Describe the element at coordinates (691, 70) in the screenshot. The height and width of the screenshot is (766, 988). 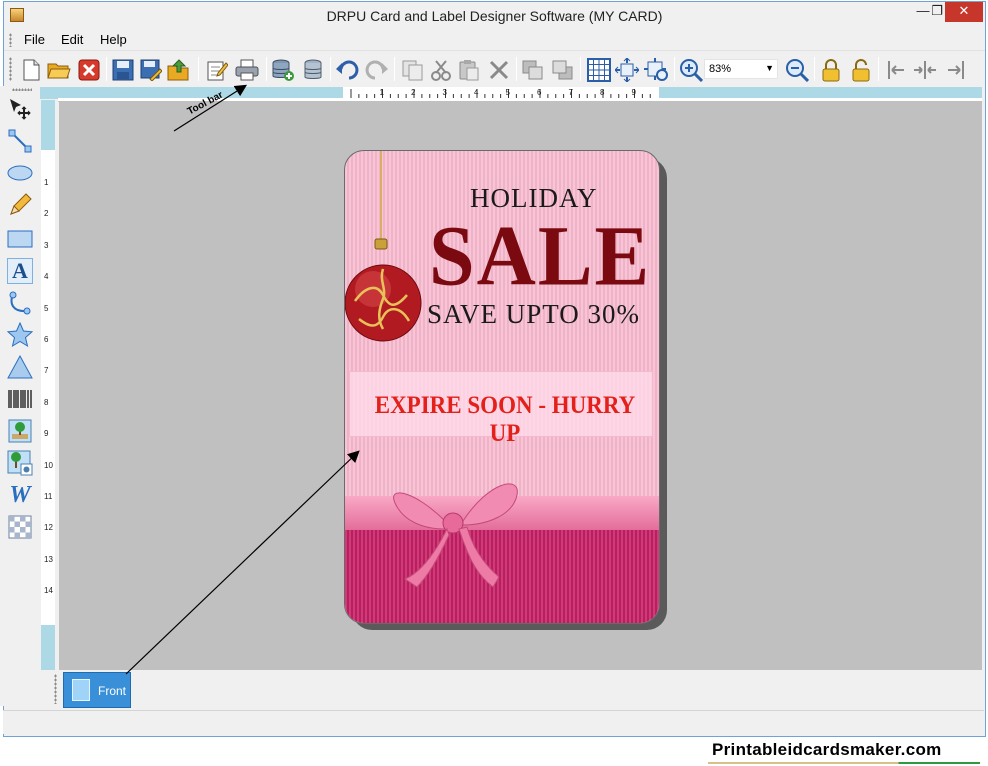
I see `zoom-in-icon` at that location.